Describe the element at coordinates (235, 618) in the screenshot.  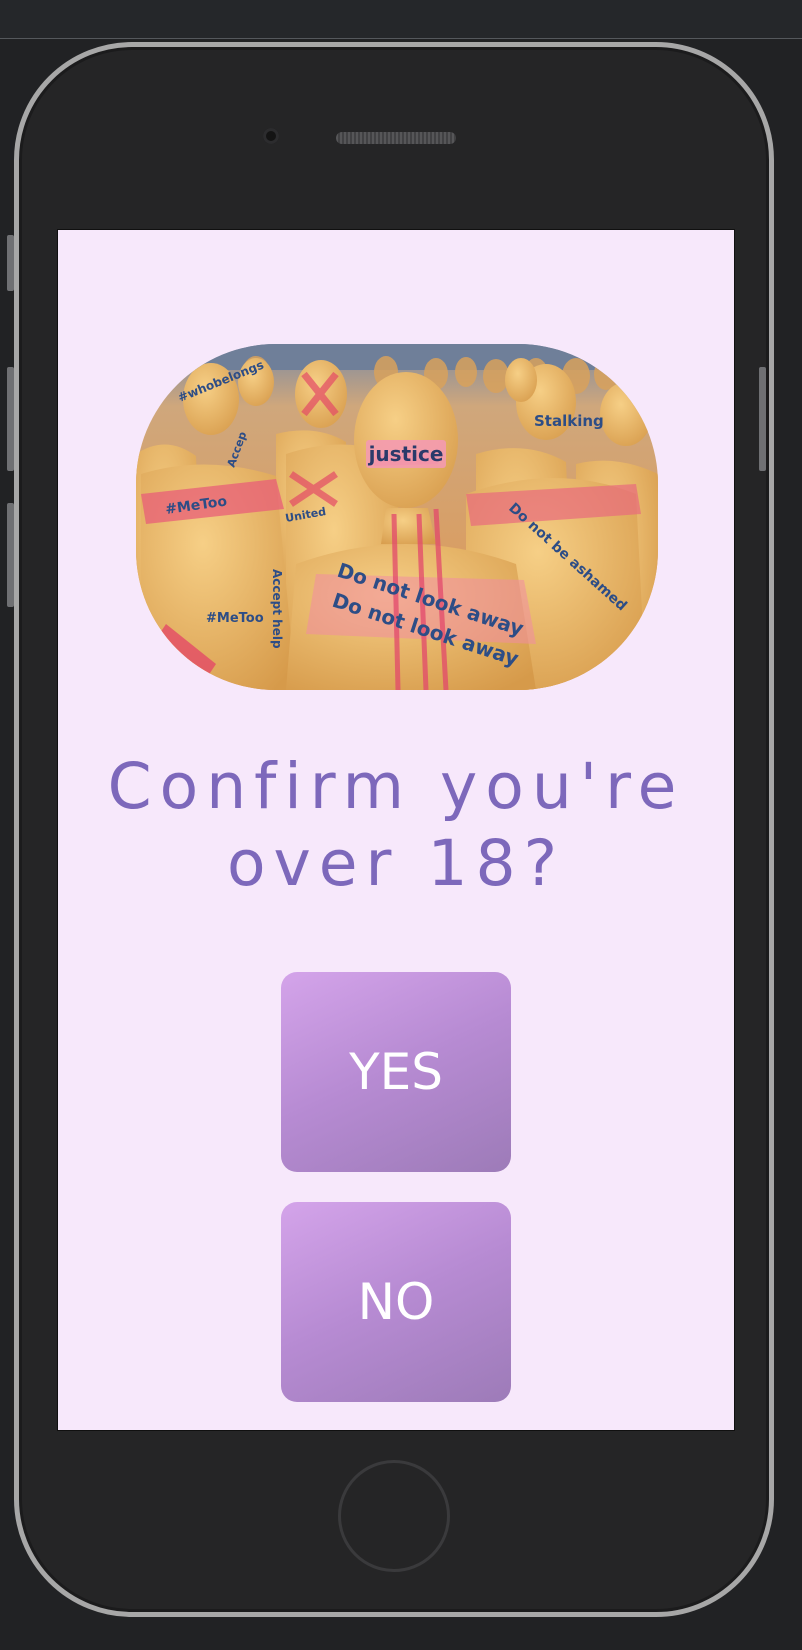
I see `metoo-label-lower: #MeToo` at that location.